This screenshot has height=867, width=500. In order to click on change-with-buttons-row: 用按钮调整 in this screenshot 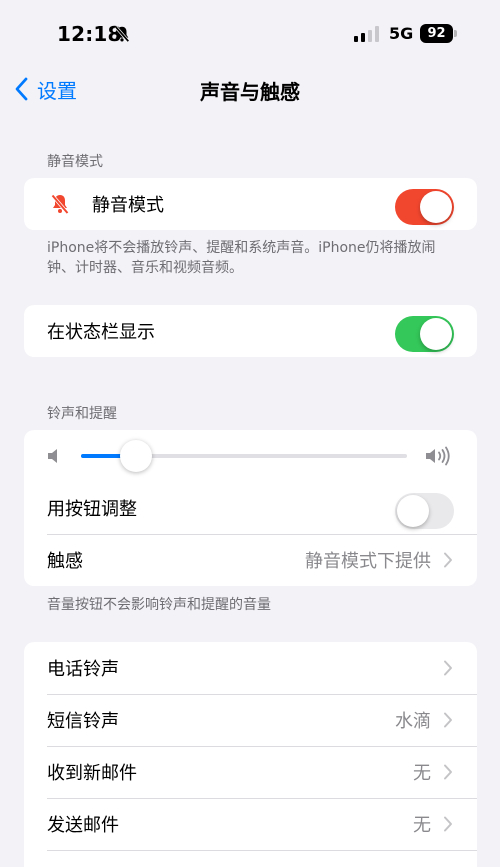, I will do `click(250, 508)`.